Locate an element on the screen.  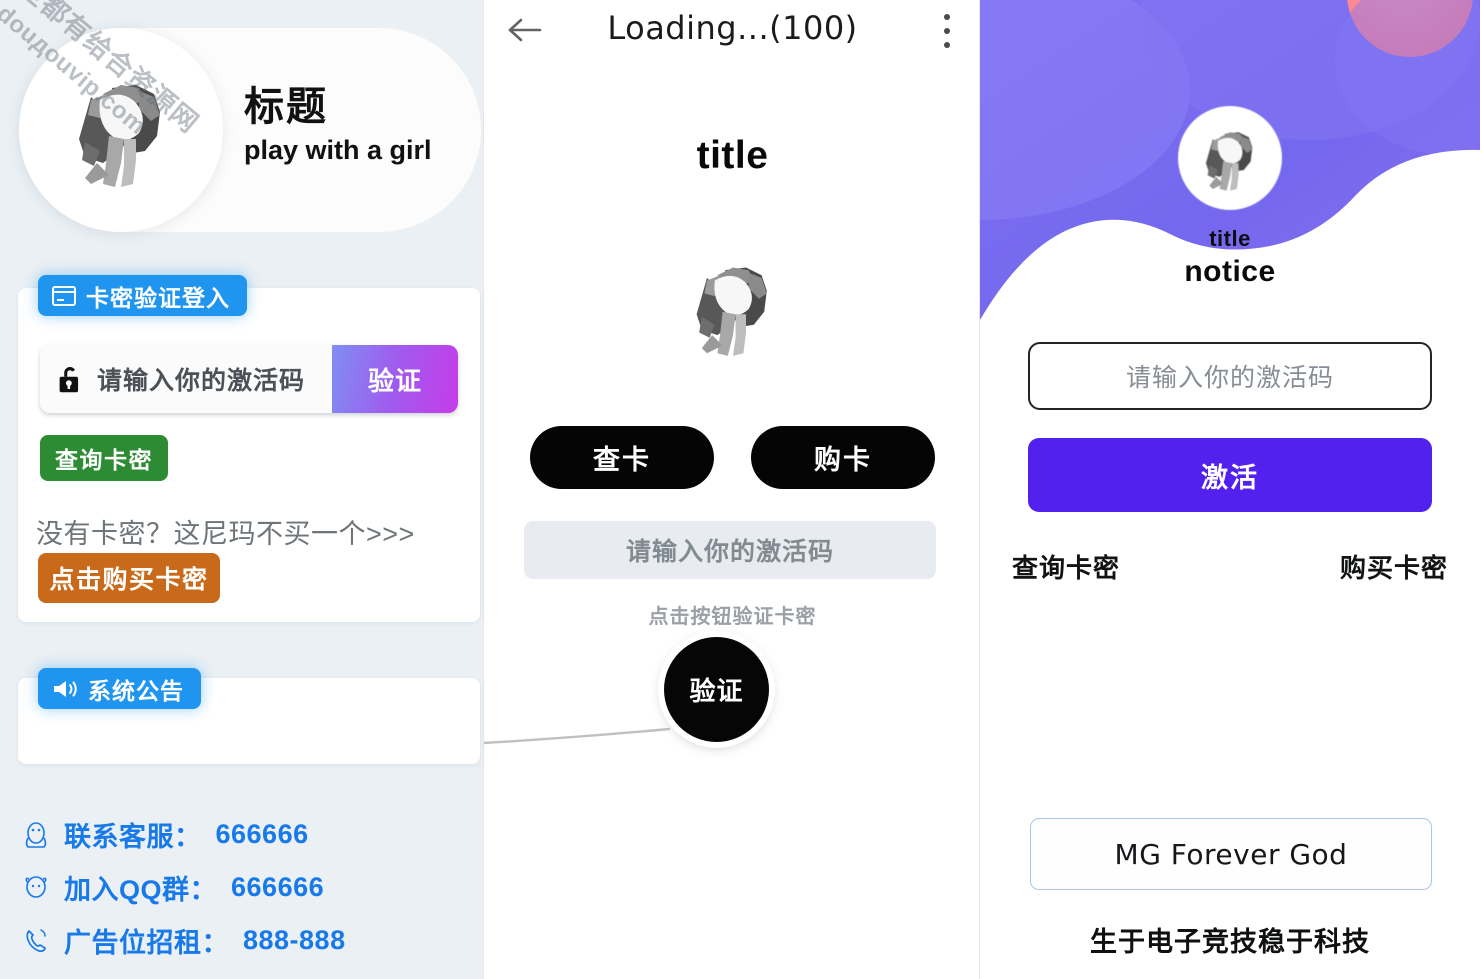
contact-item-ad: 广告位招租： 888-888 is located at coordinates (184, 940).